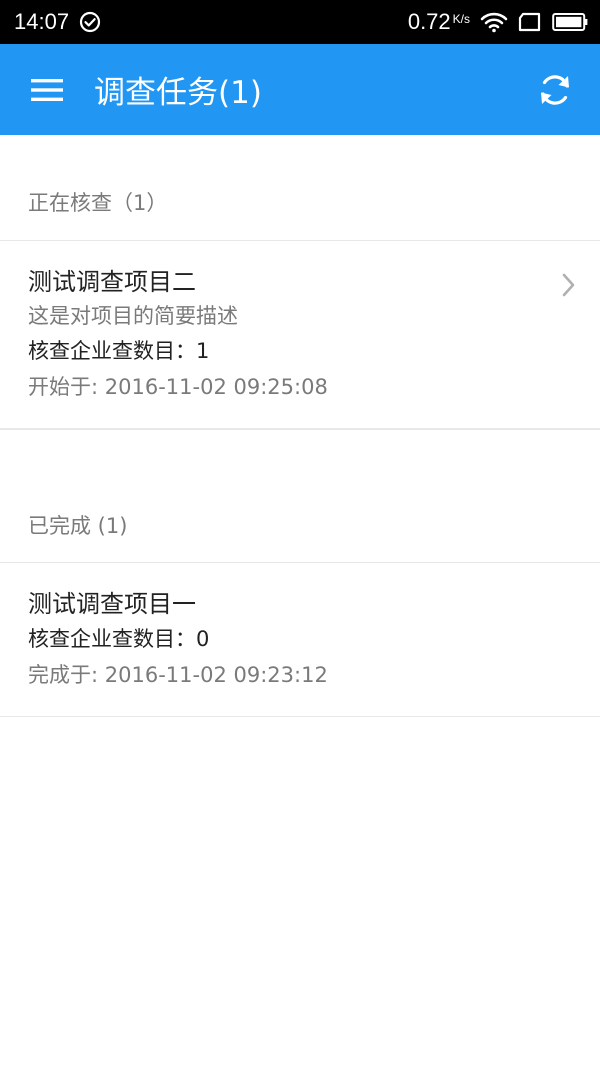 The image size is (600, 1067). I want to click on refresh-icon, so click(555, 89).